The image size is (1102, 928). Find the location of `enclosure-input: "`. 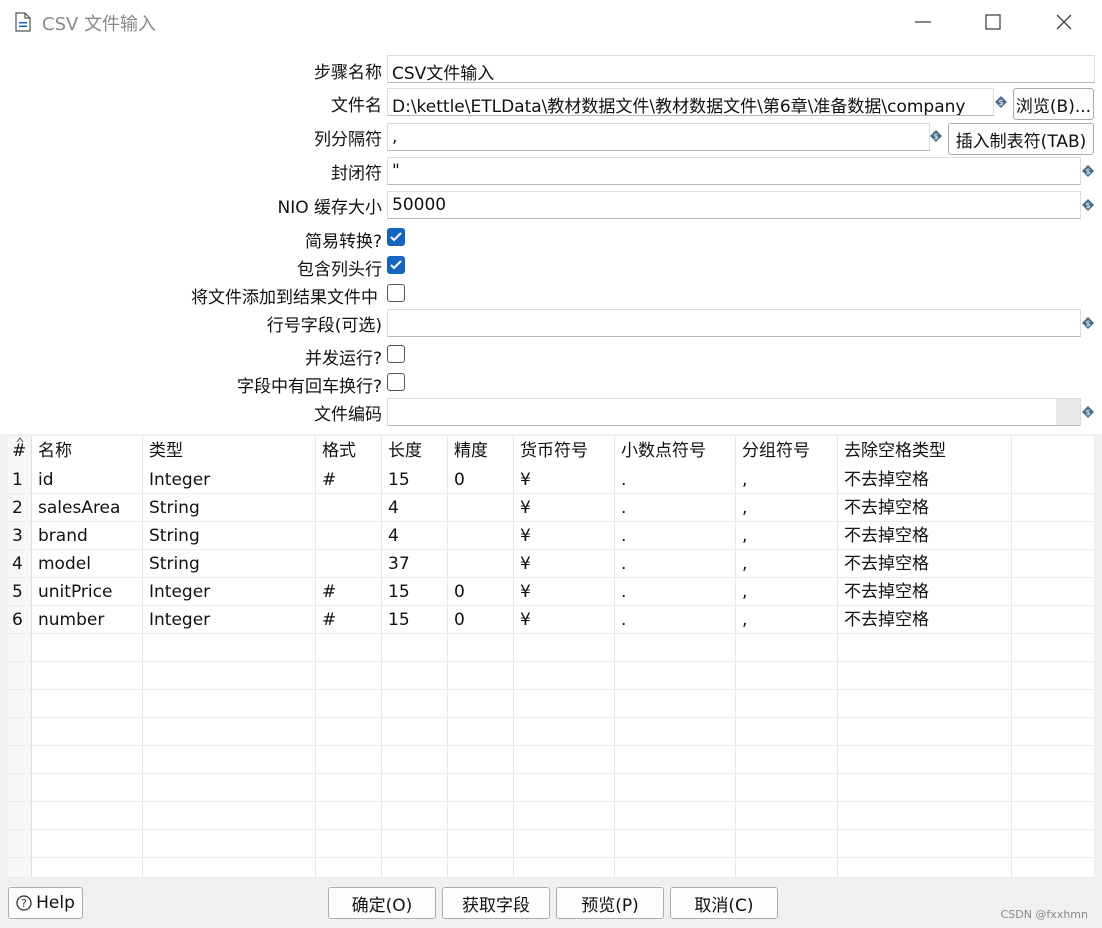

enclosure-input: " is located at coordinates (734, 171).